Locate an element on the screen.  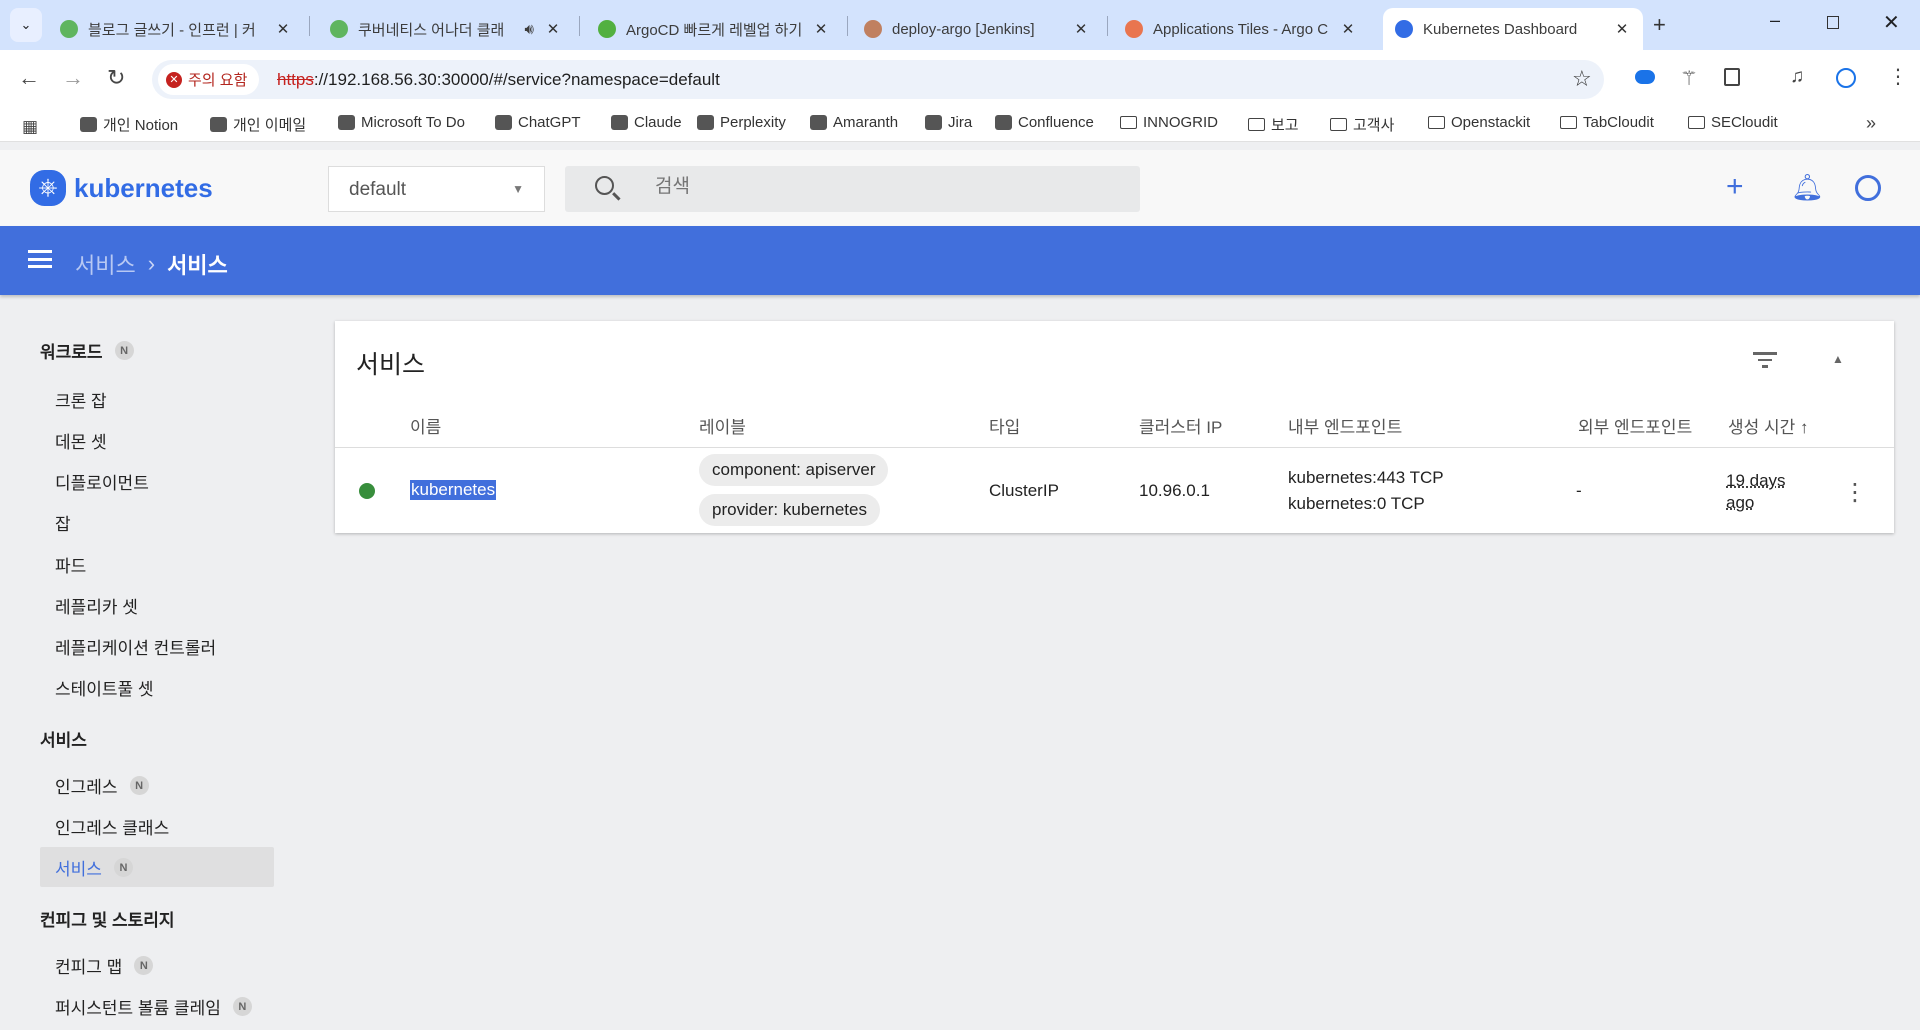
item-label: 인그레스 is located at coordinates (86, 787).